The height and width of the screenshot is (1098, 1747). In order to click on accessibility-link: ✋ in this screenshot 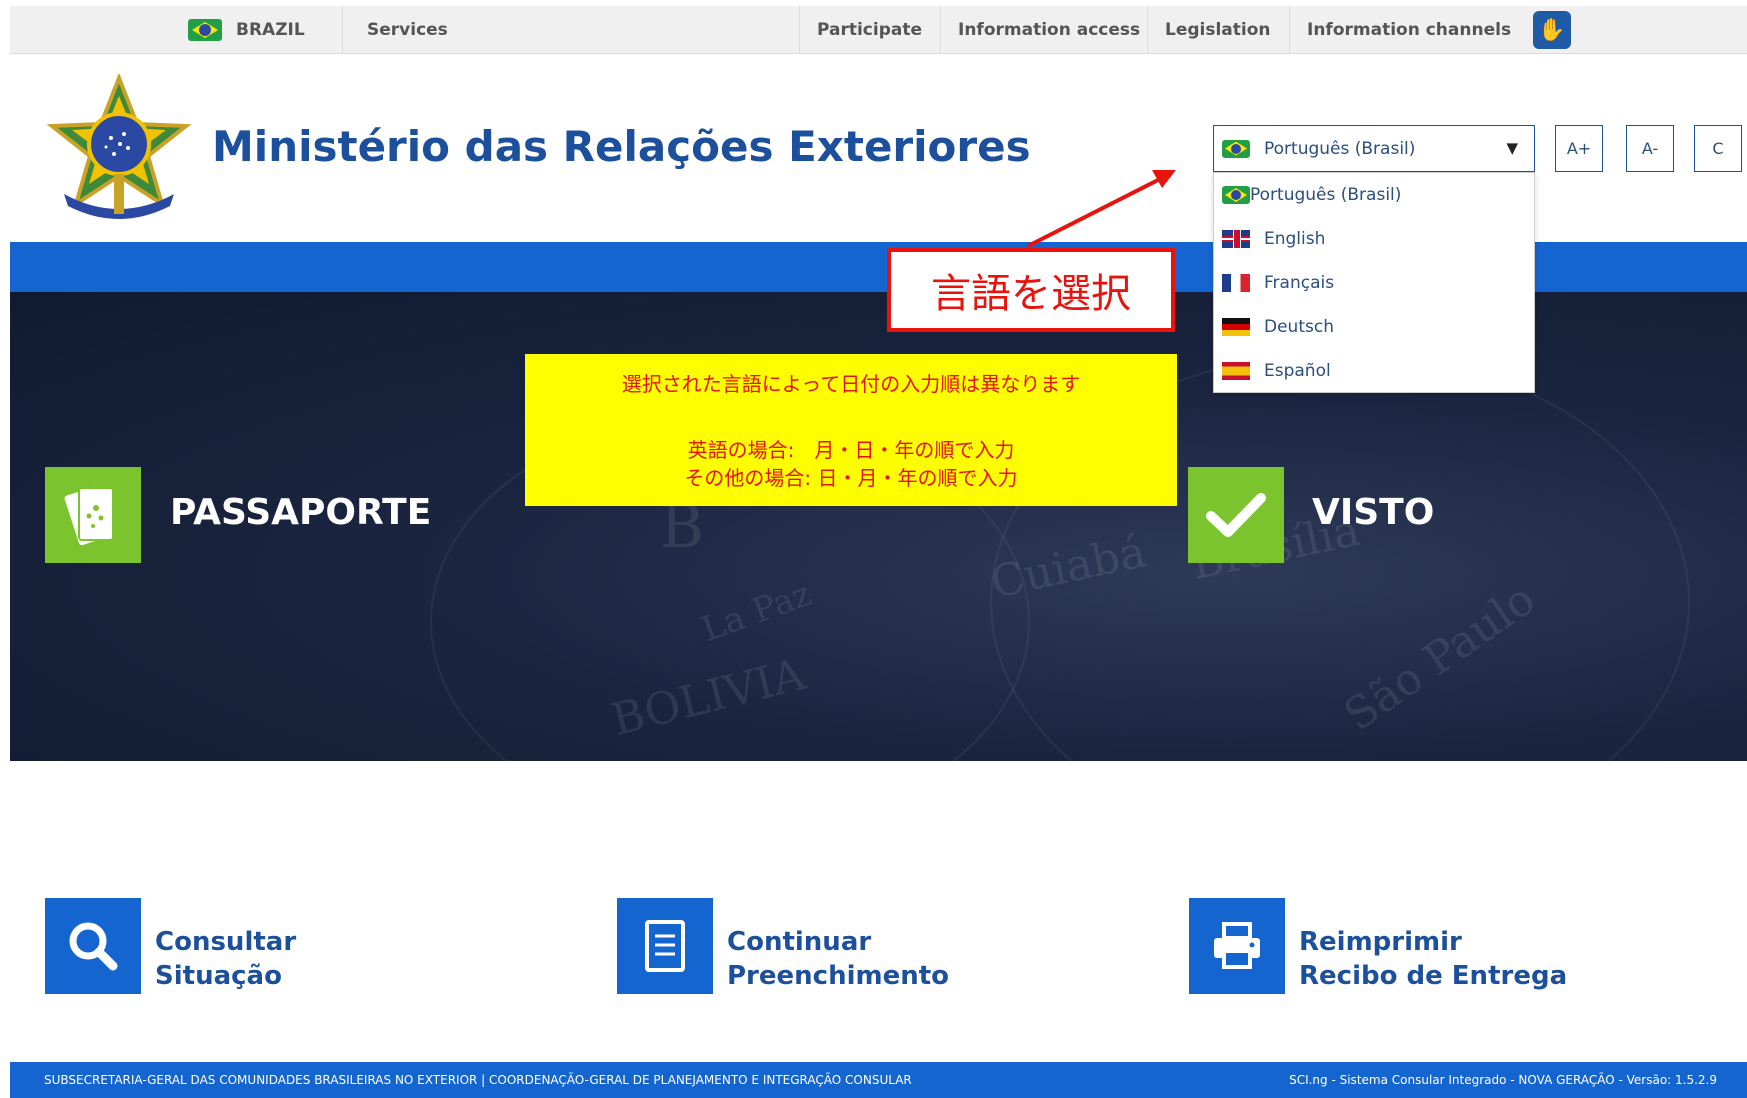, I will do `click(1552, 30)`.